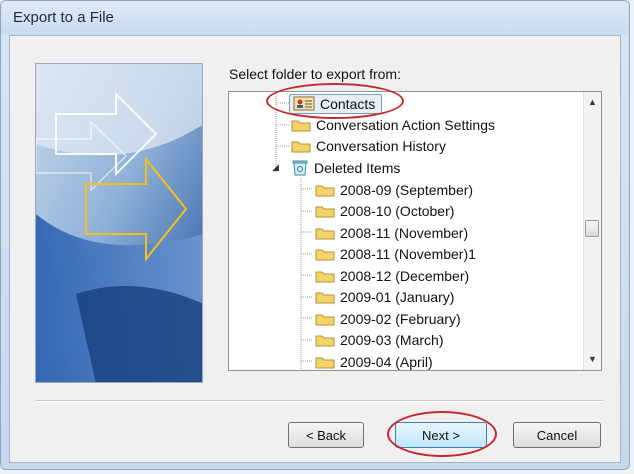 Image resolution: width=634 pixels, height=474 pixels. I want to click on tree-item-2008-12: 2008-12 (December), so click(392, 275).